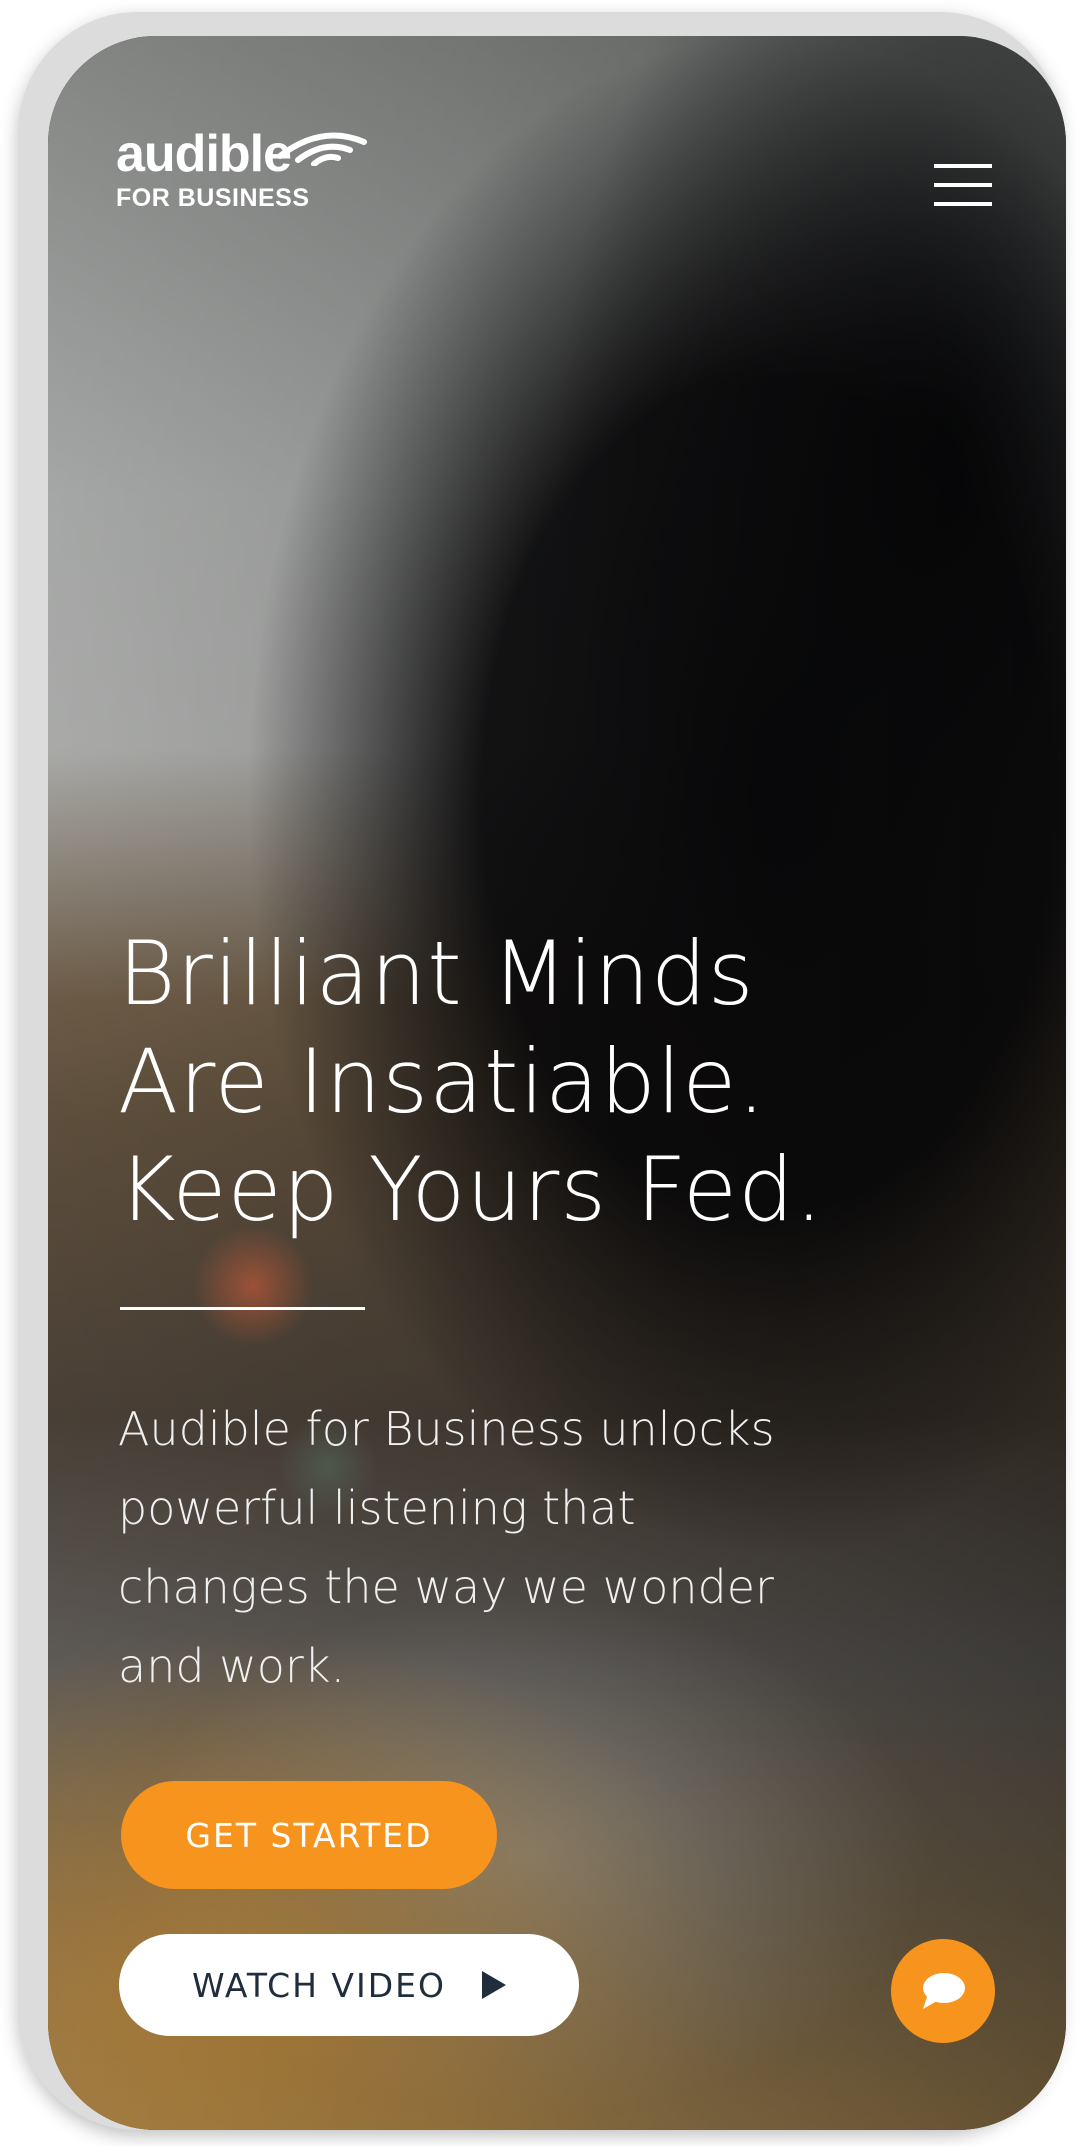 This screenshot has height=2146, width=1078. What do you see at coordinates (436, 973) in the screenshot?
I see `headline-line: Brilliant Minds` at bounding box center [436, 973].